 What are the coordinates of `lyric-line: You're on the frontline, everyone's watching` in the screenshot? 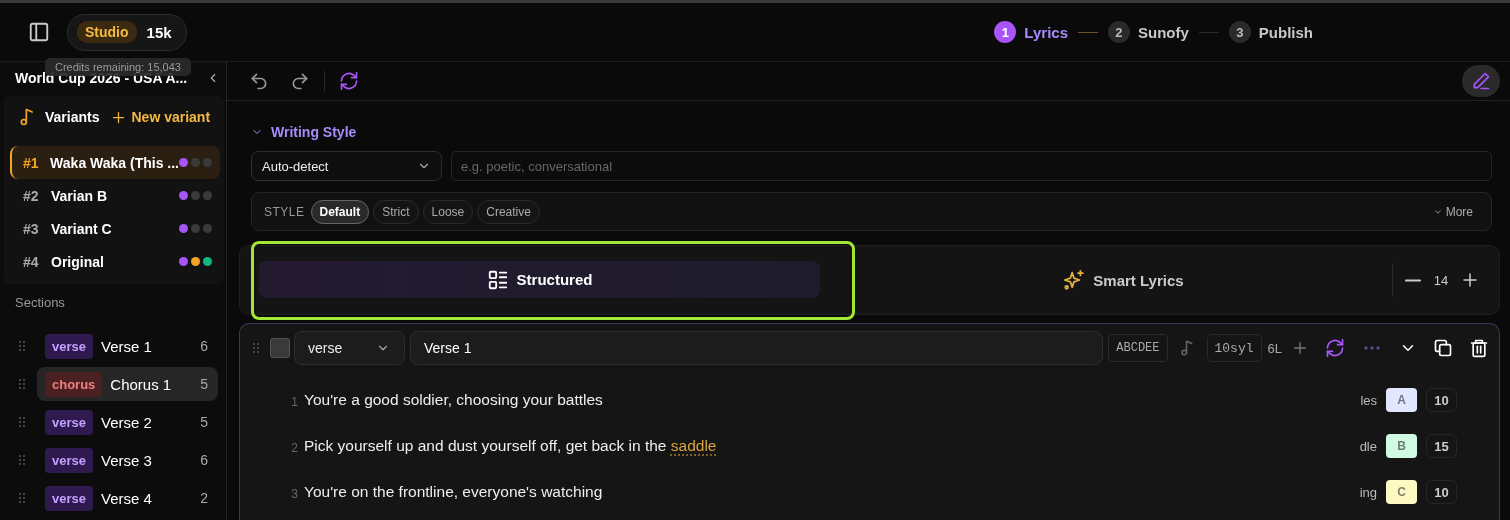 It's located at (454, 492).